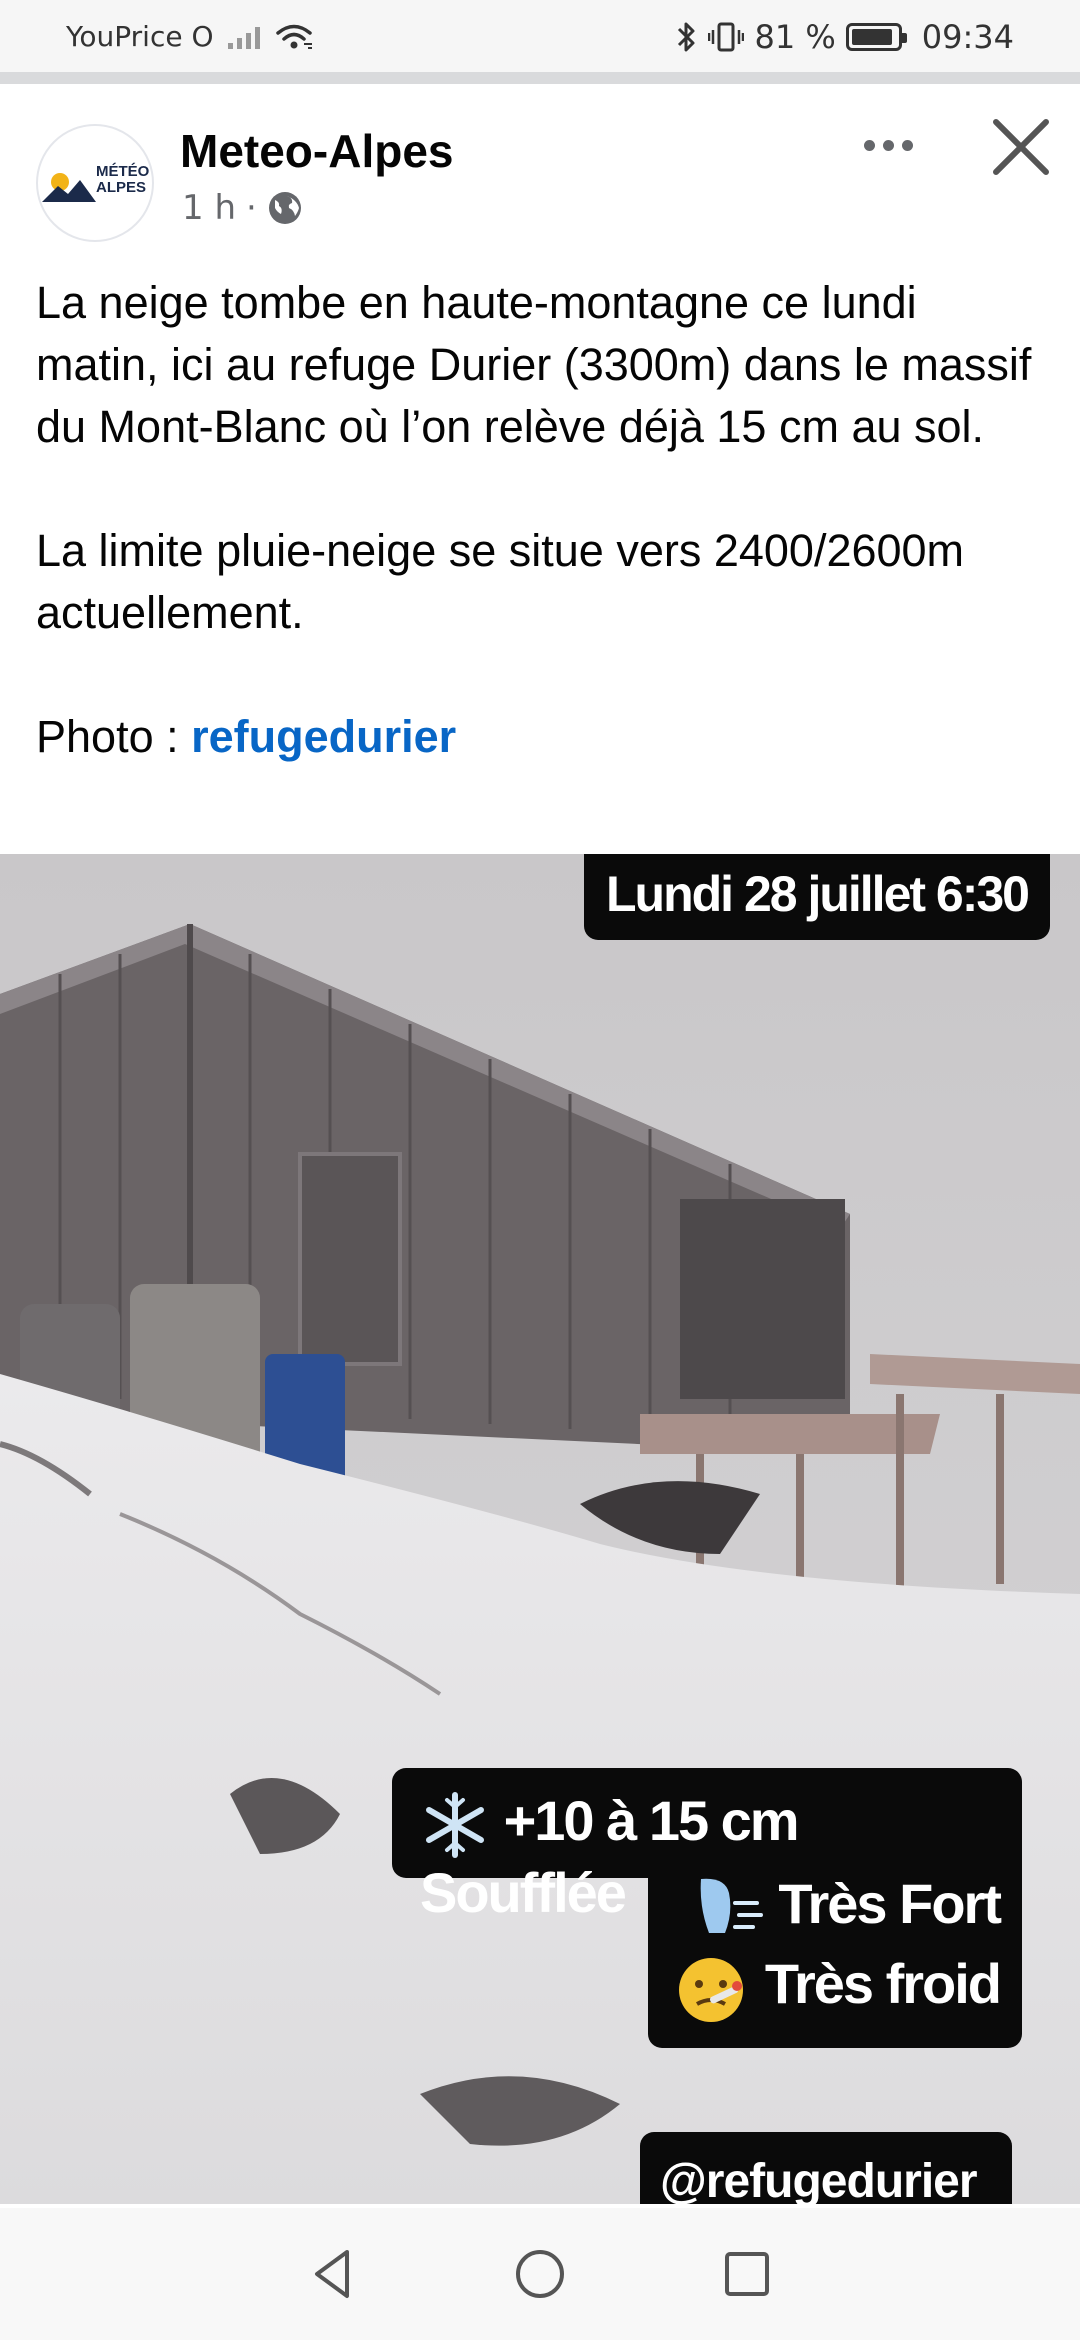 The height and width of the screenshot is (2340, 1080). I want to click on page-avatar: MÉTÉO ALPES, so click(95, 183).